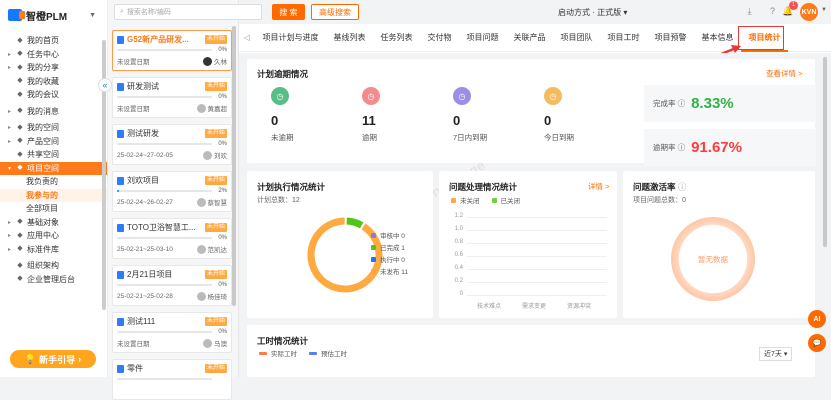  Describe the element at coordinates (42, 182) in the screenshot. I see `sidebar-item-label: 我负责的` at that location.